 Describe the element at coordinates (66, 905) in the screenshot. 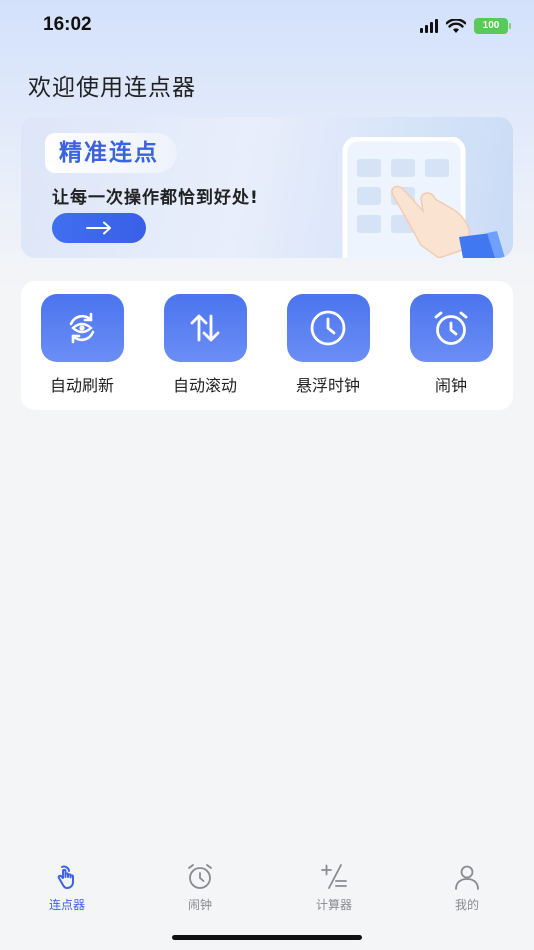

I see `tab-label: 连点器` at that location.